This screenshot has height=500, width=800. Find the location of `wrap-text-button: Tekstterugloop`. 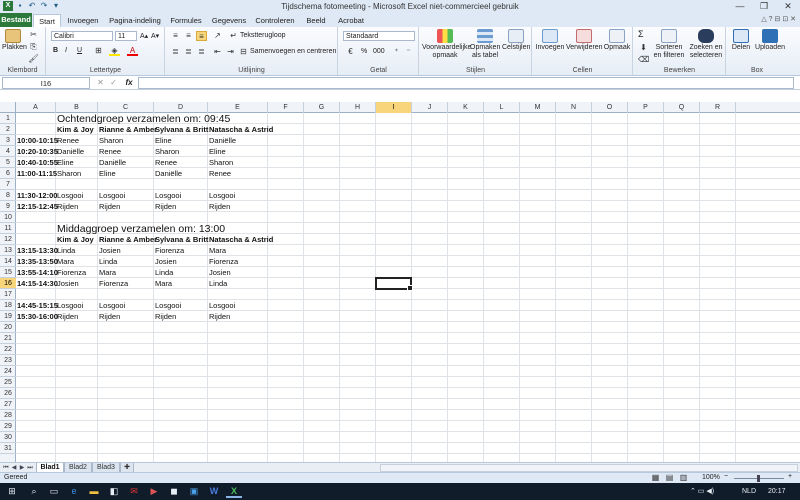

wrap-text-button: Tekstterugloop is located at coordinates (263, 35).